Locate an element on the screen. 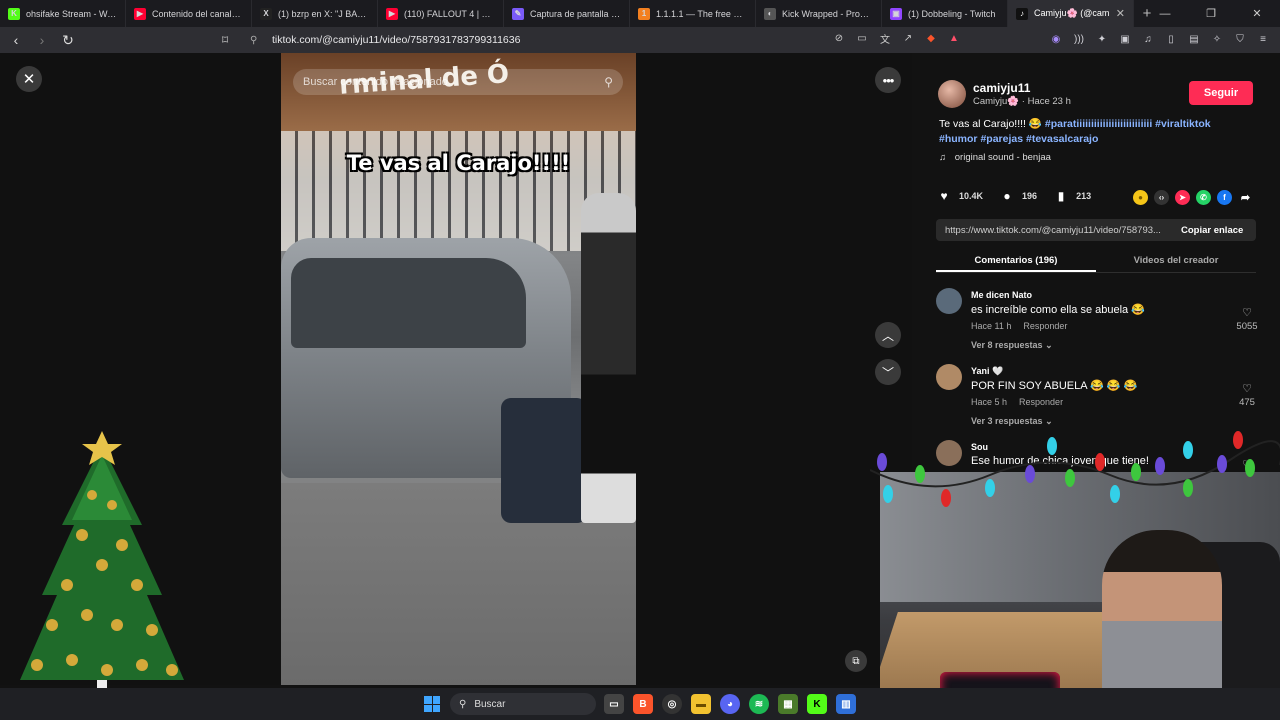 Image resolution: width=1280 pixels, height=720 pixels. hashtag-link: #parejas is located at coordinates (1001, 139).